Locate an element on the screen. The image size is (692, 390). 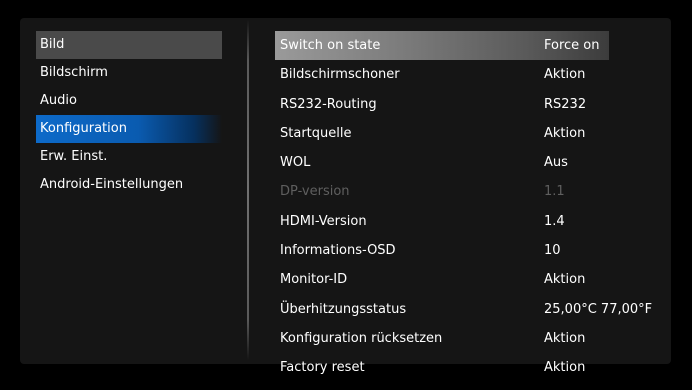
category-item-bild: Bild is located at coordinates (129, 45).